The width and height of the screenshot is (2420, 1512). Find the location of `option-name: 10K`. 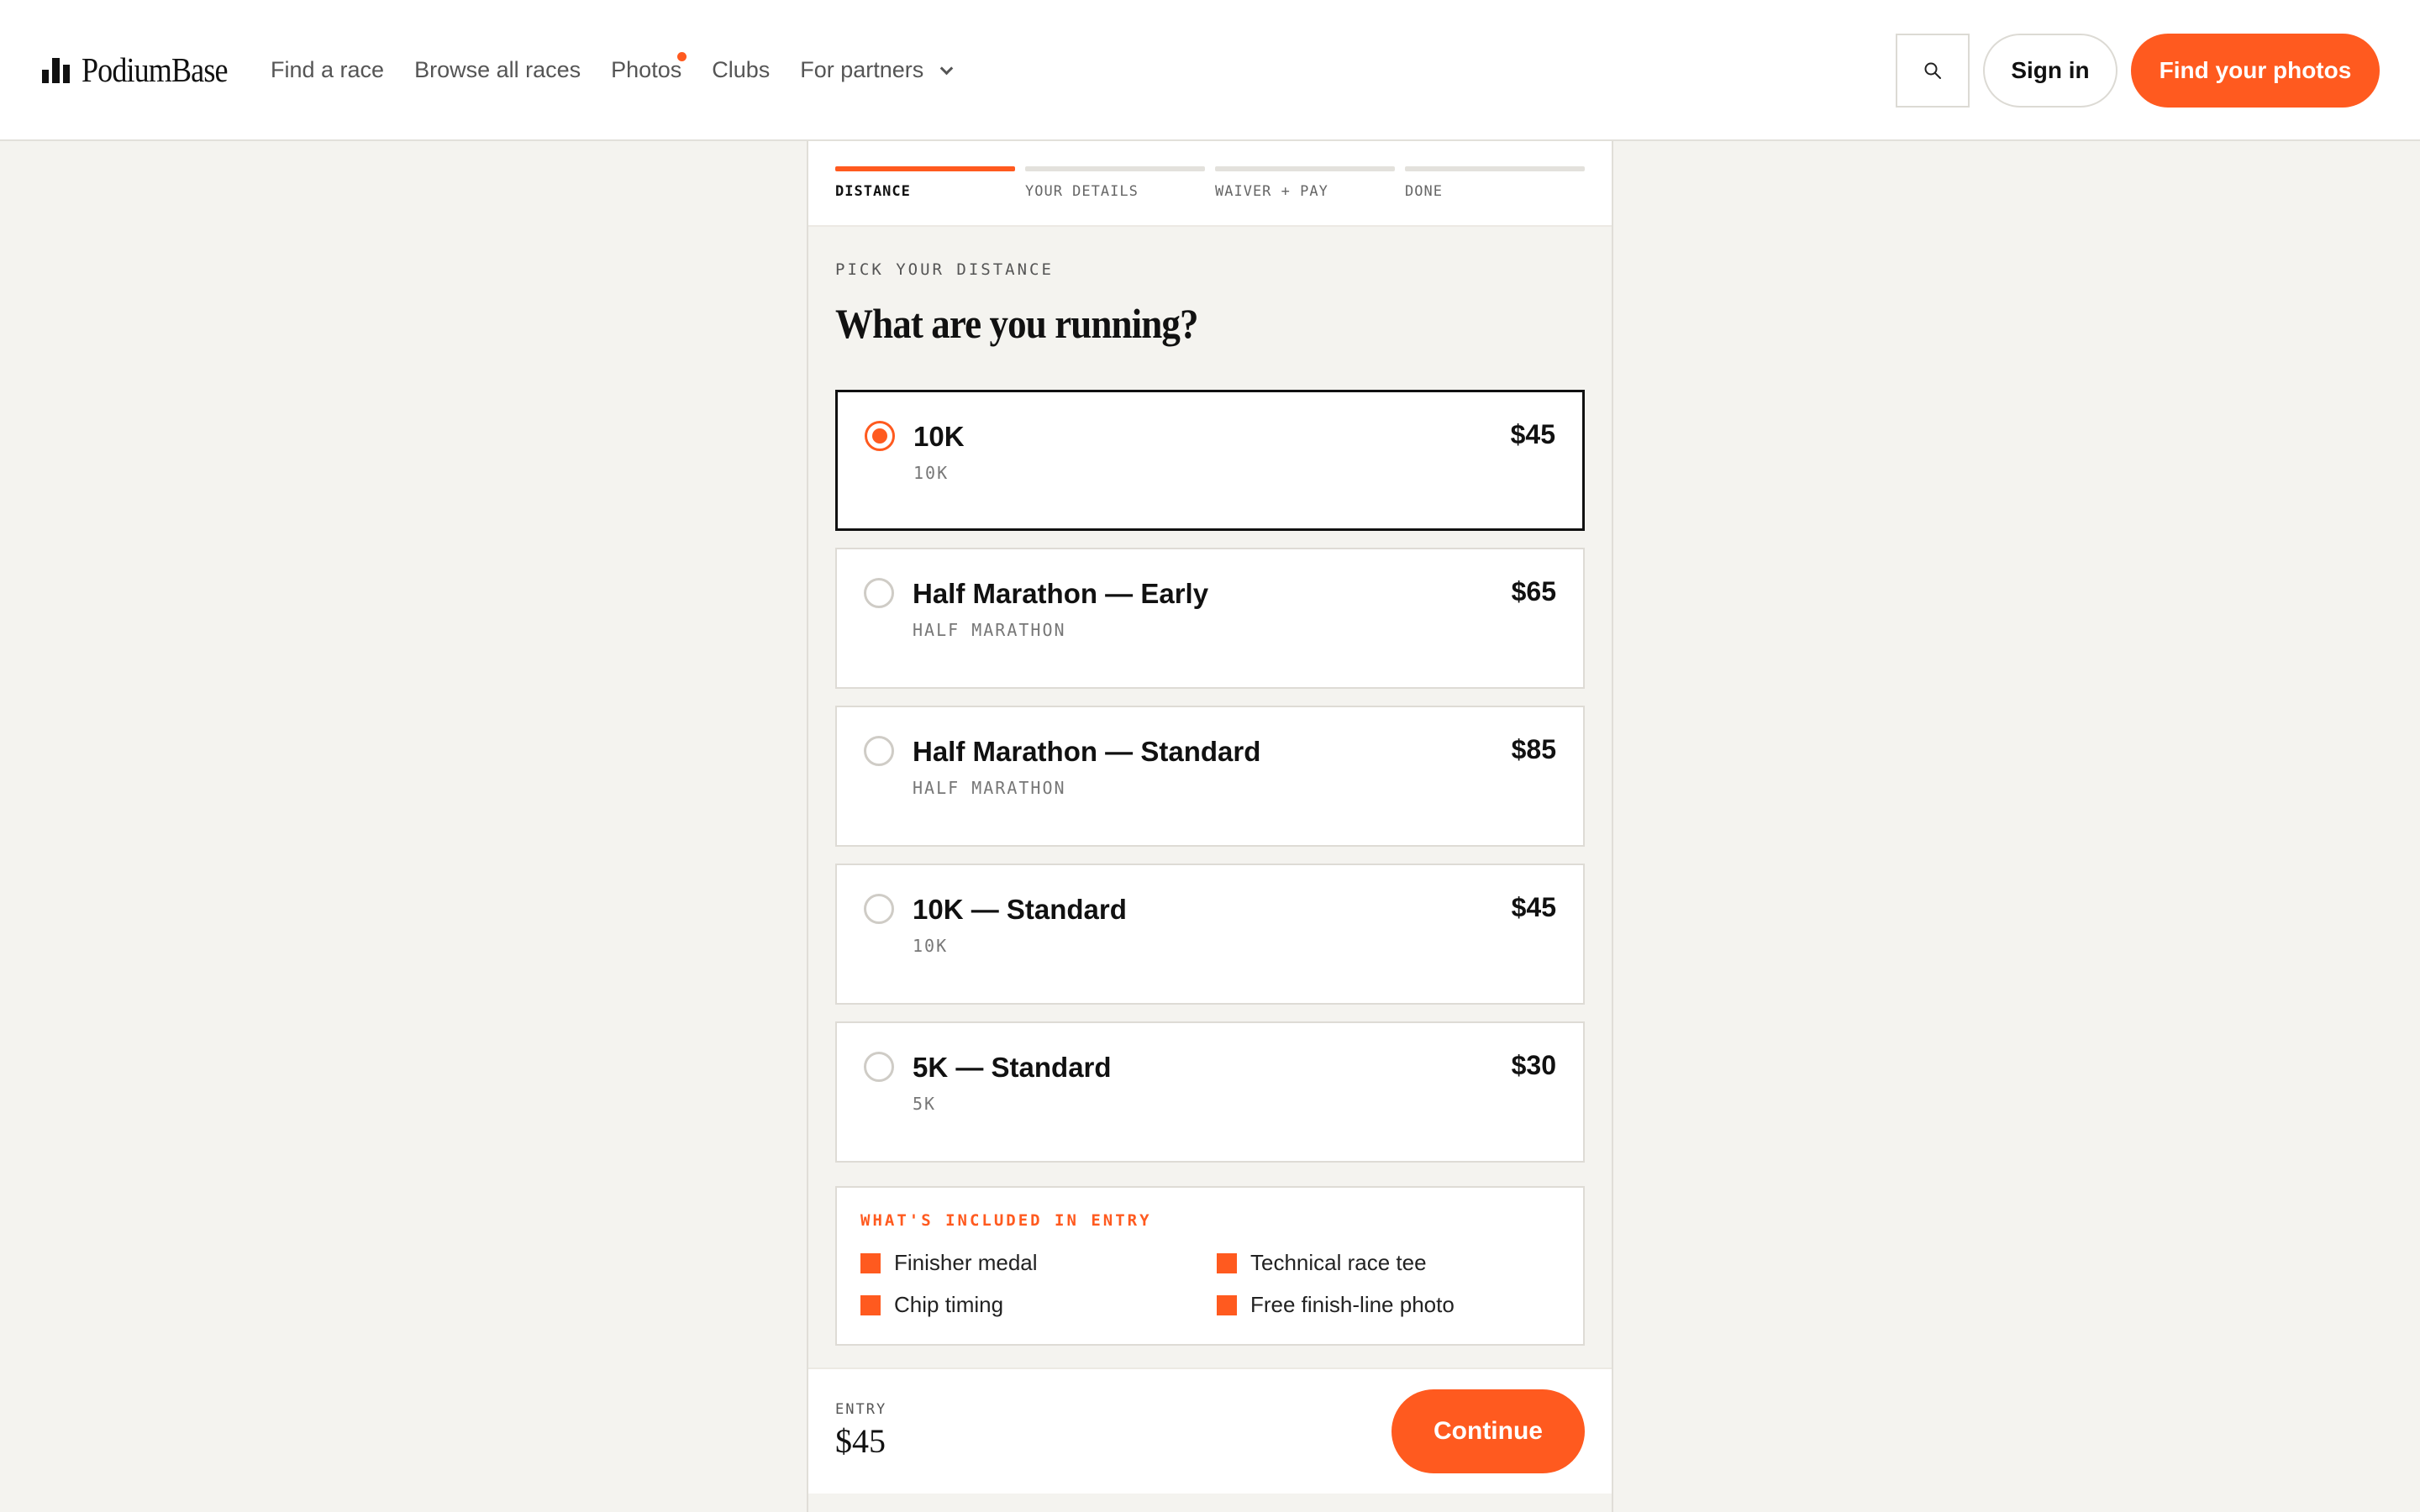

option-name: 10K is located at coordinates (939, 436).